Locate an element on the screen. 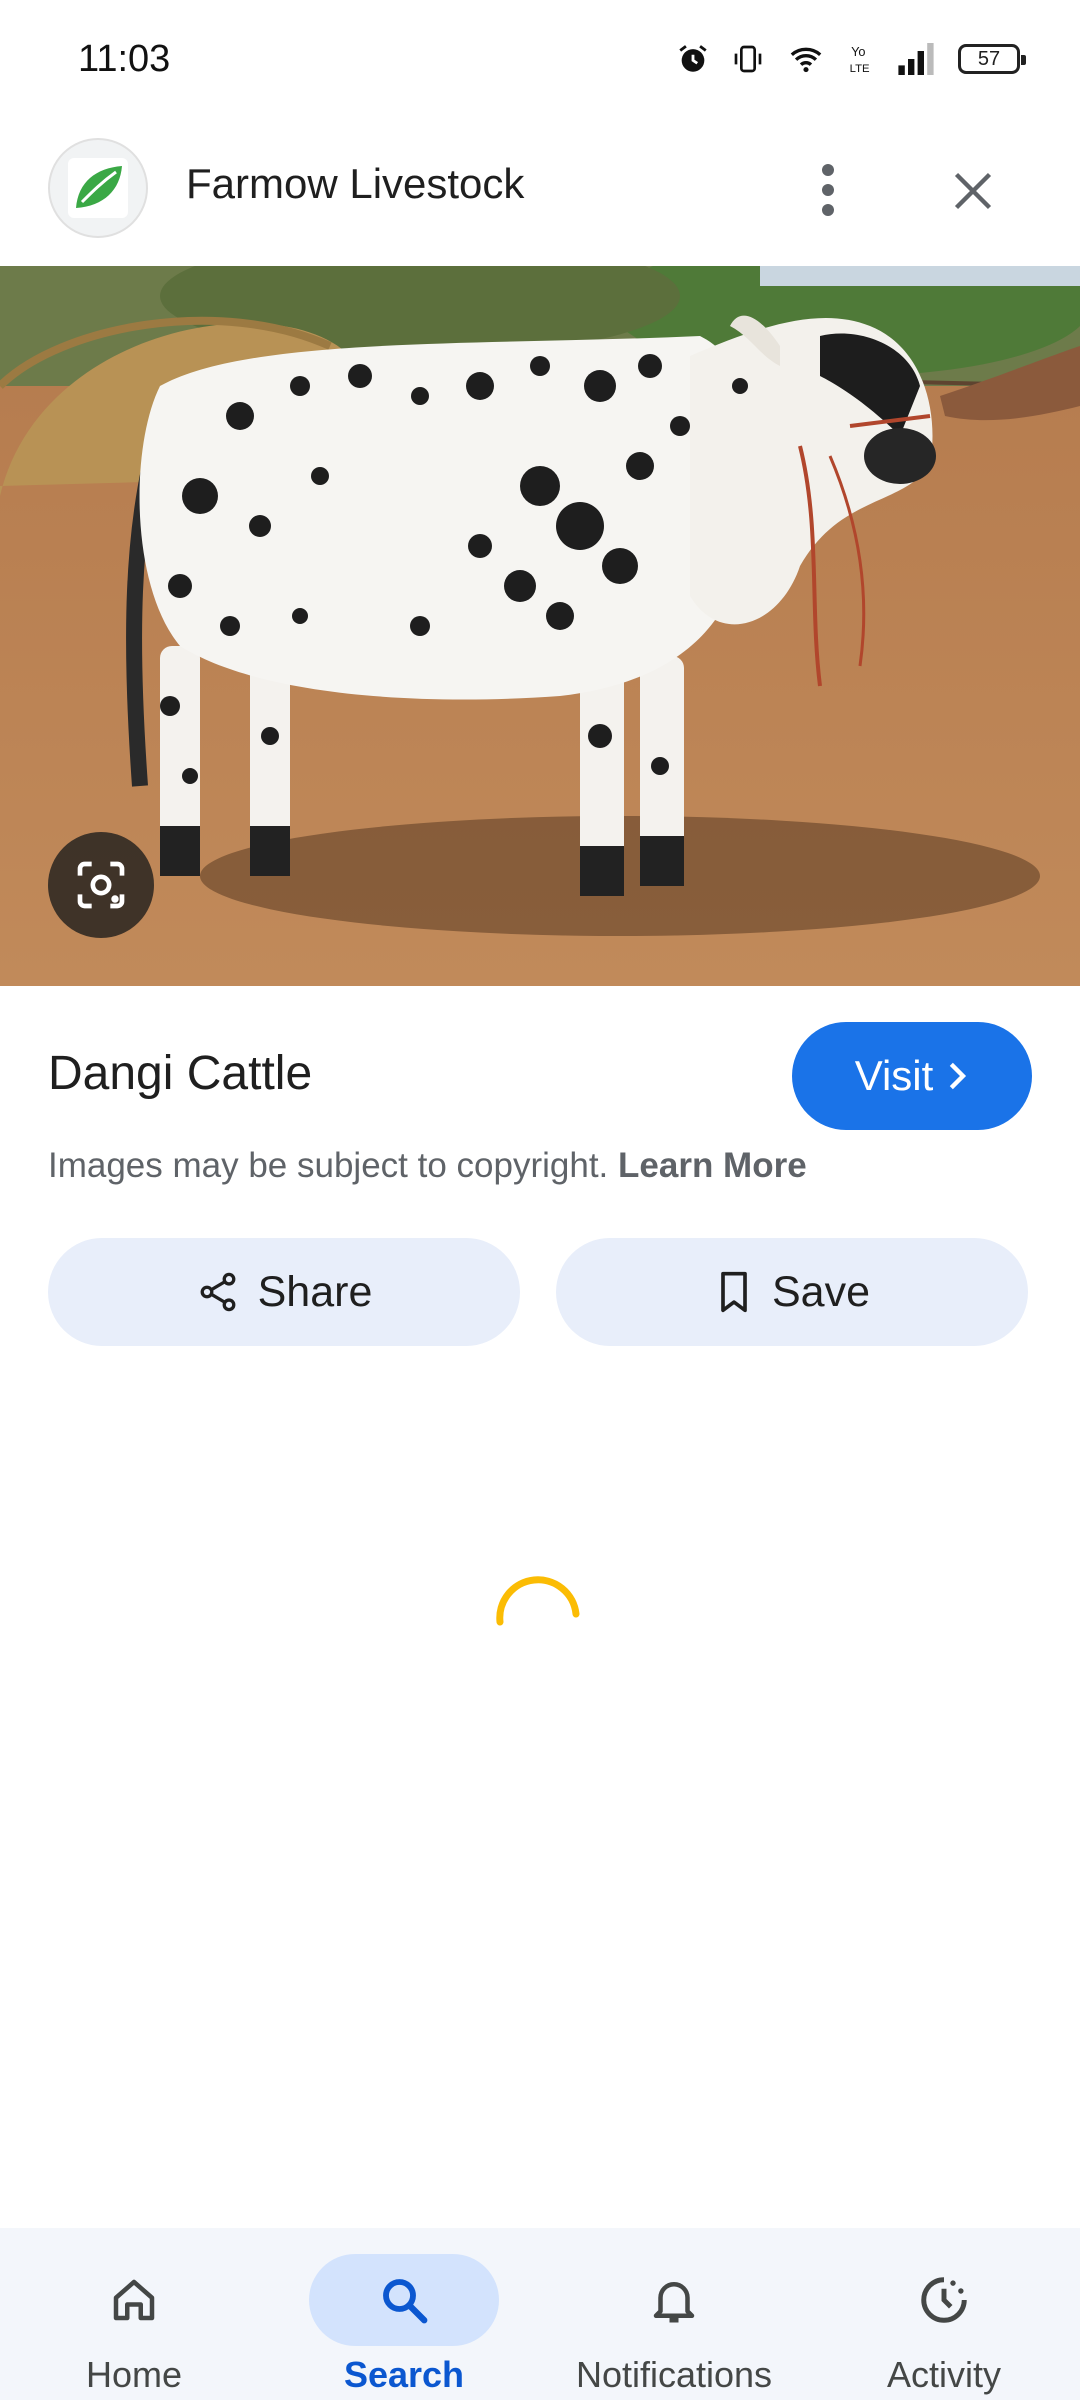 The height and width of the screenshot is (2400, 1080). share-button: Share is located at coordinates (284, 1292).